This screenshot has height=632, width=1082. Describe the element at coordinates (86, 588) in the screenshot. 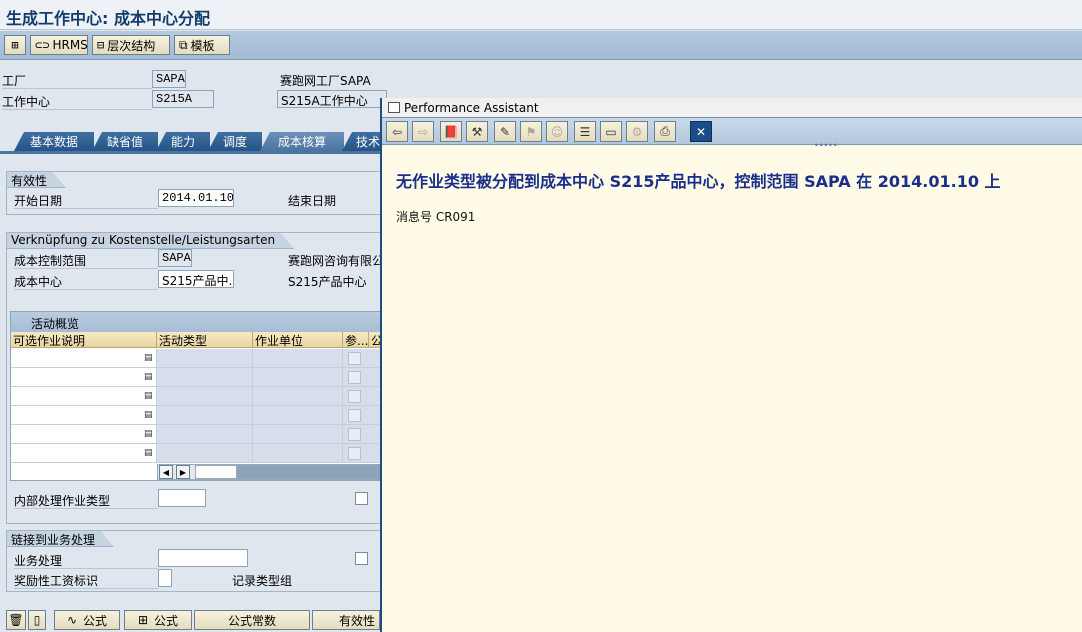

I see `incentive-wage-underline` at that location.